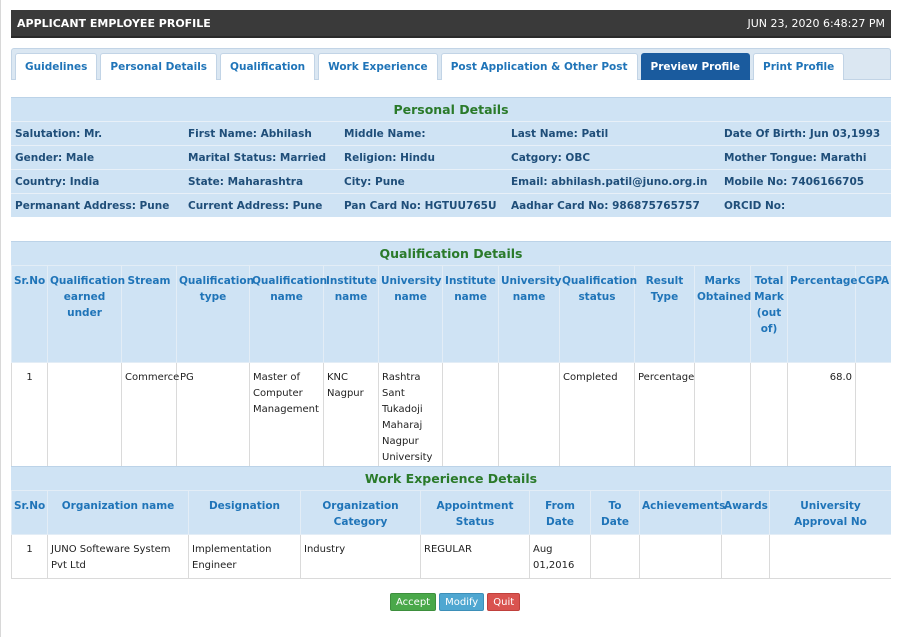 This screenshot has width=900, height=637. I want to click on column-header: Result Type, so click(664, 314).